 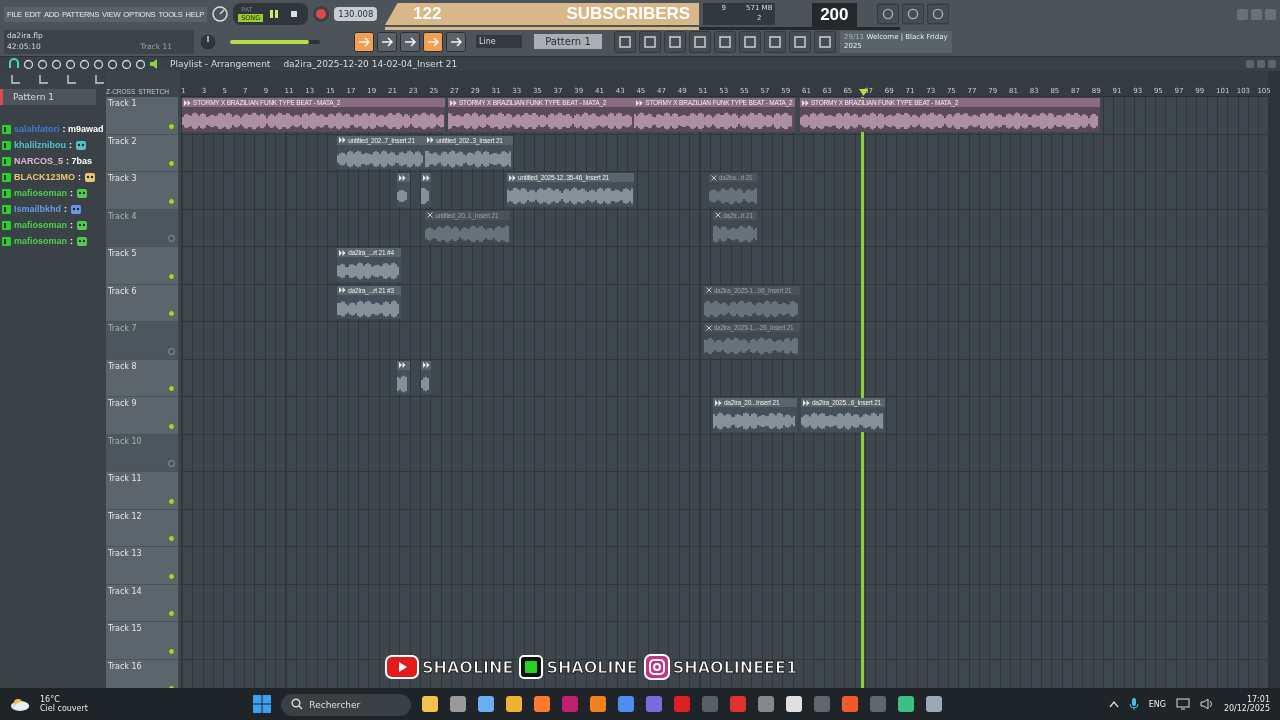 I want to click on track-header: Track 11, so click(x=142, y=491).